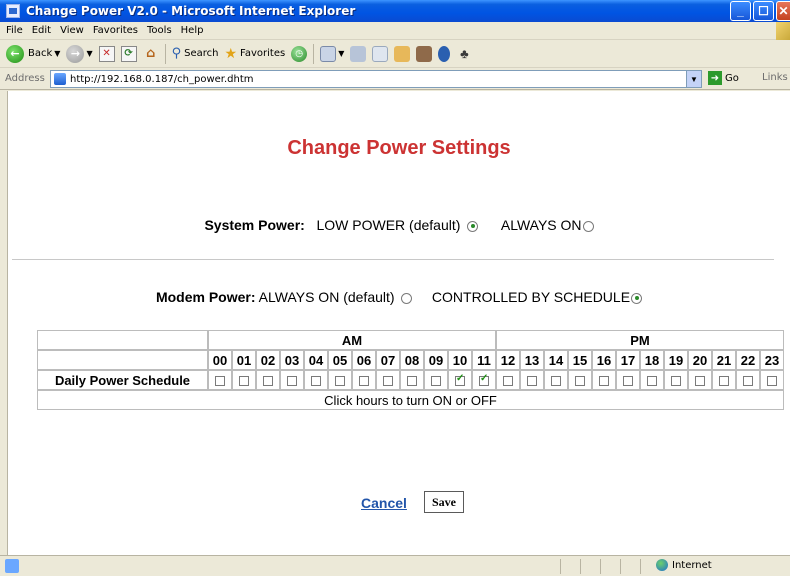 The height and width of the screenshot is (576, 790). Describe the element at coordinates (254, 54) in the screenshot. I see `favorites-button: ★ Favorites` at that location.